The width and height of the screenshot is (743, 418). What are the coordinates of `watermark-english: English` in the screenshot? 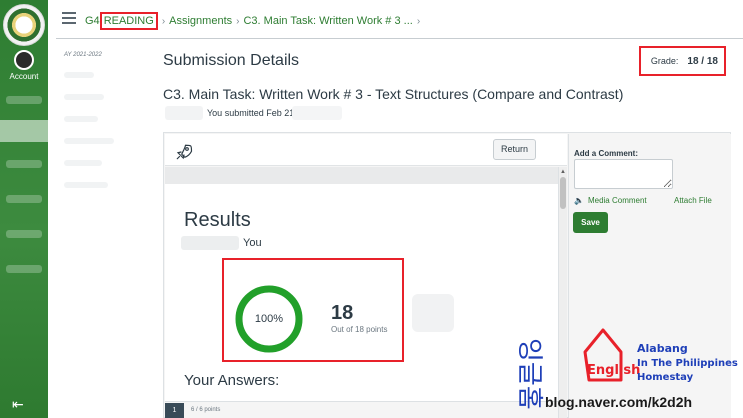 It's located at (613, 370).